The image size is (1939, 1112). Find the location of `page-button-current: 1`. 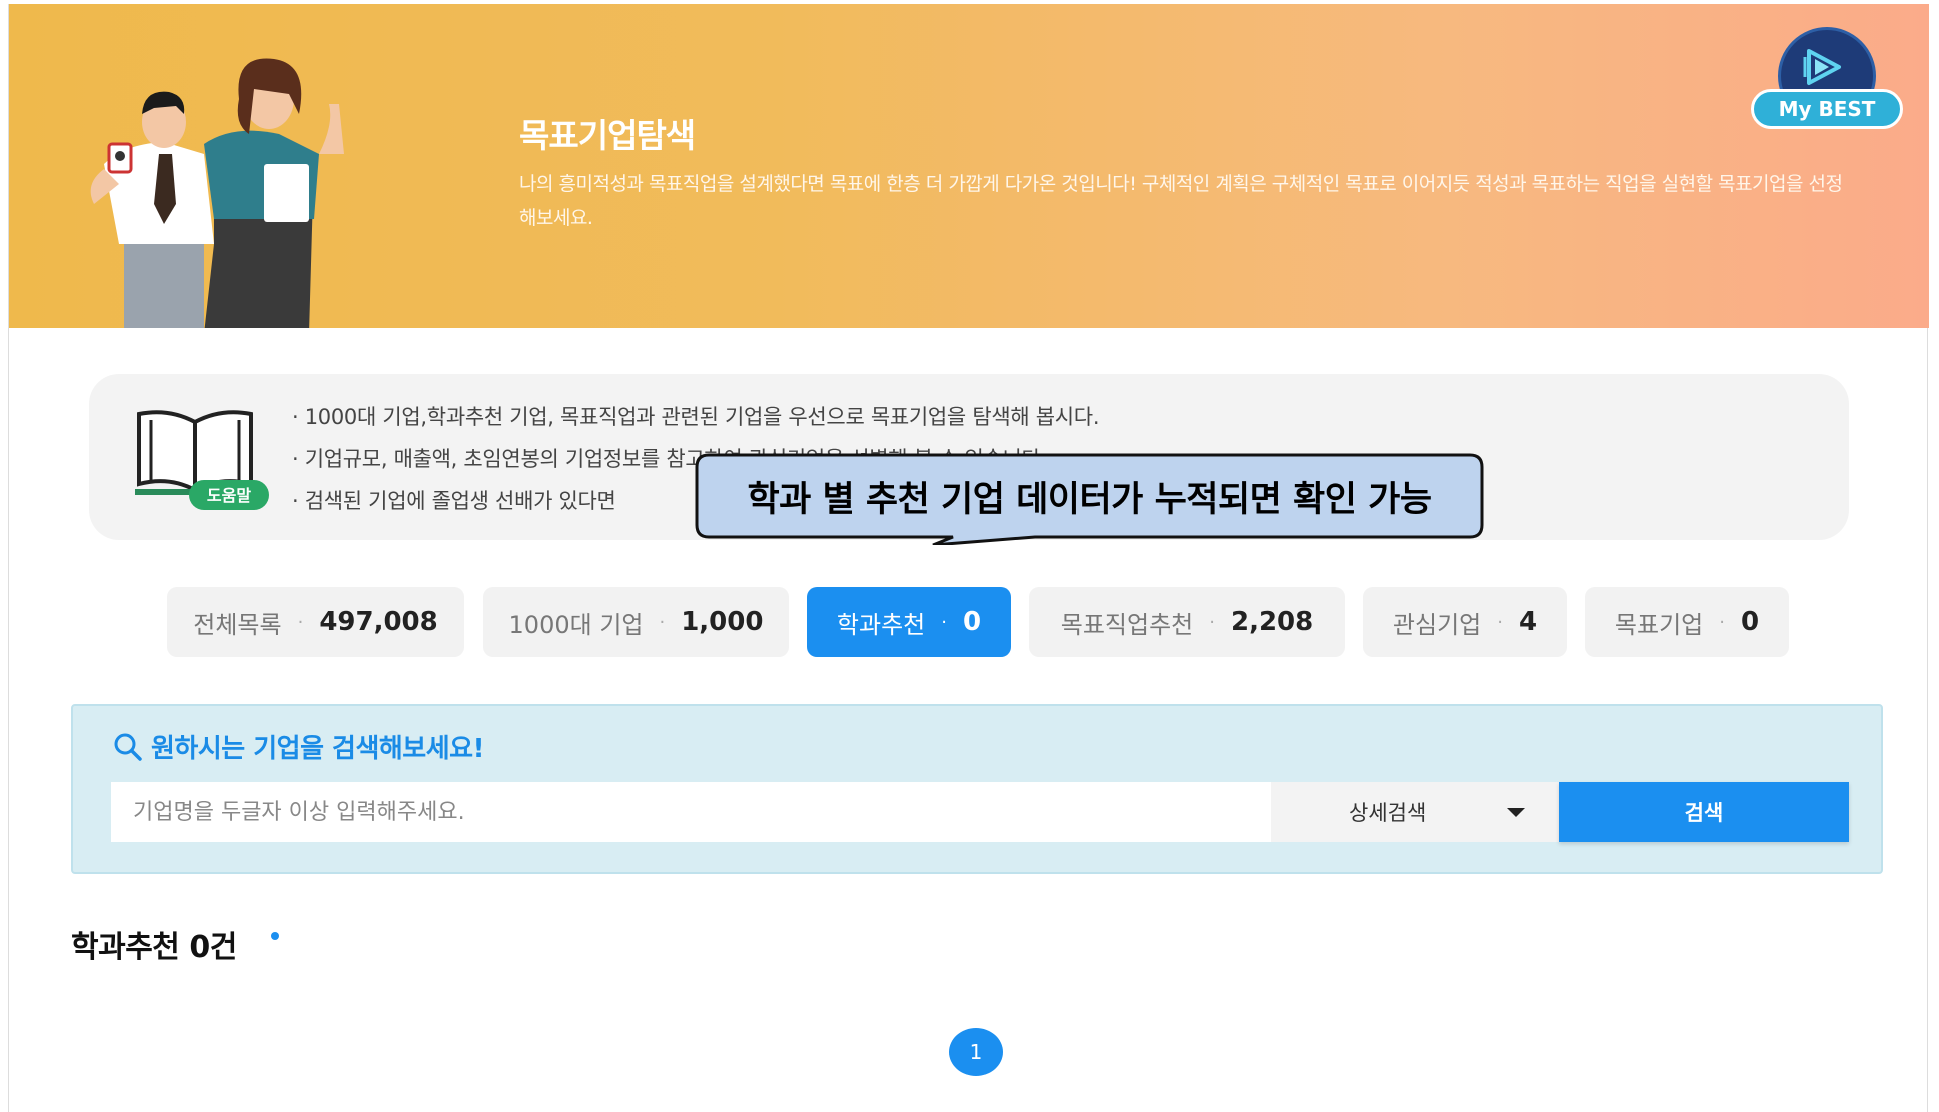

page-button-current: 1 is located at coordinates (976, 1052).